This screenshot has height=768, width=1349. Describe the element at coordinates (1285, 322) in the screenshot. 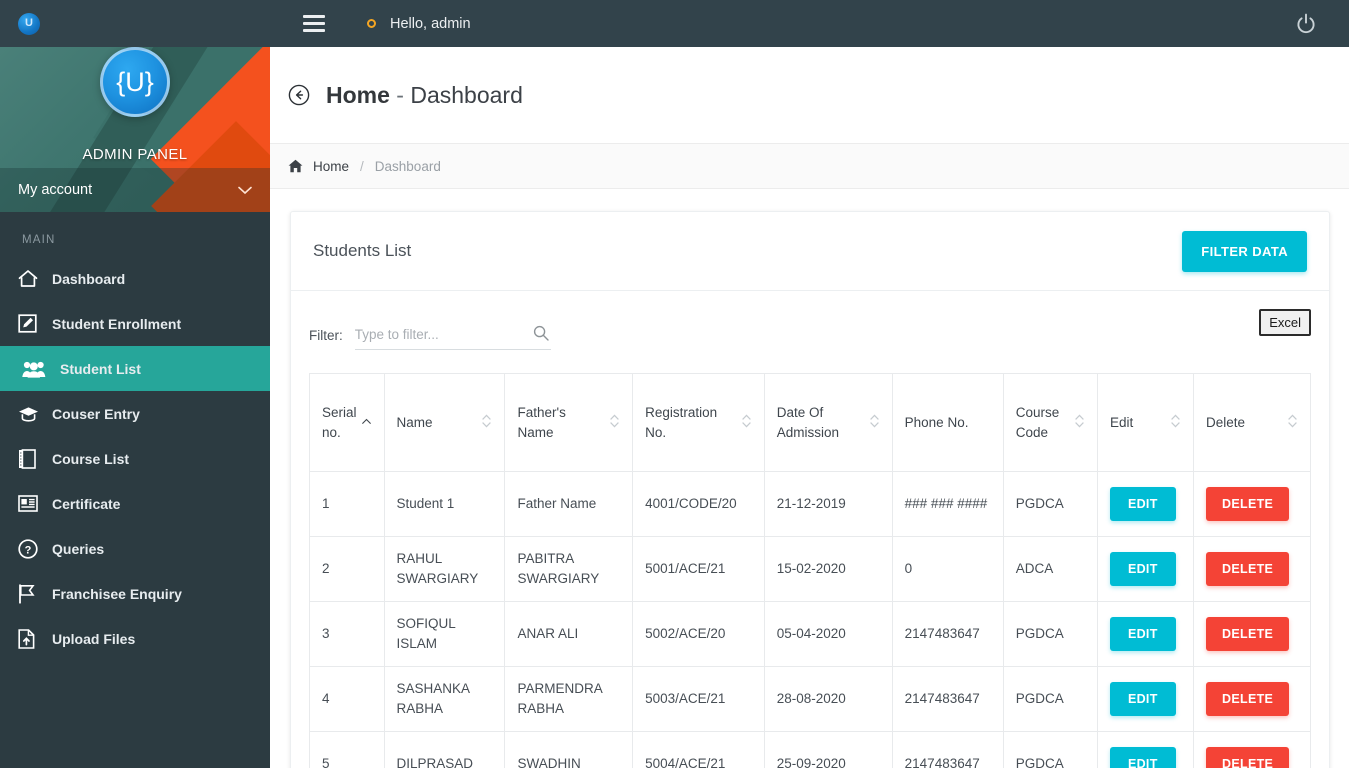

I see `excel-export-button: Excel` at that location.